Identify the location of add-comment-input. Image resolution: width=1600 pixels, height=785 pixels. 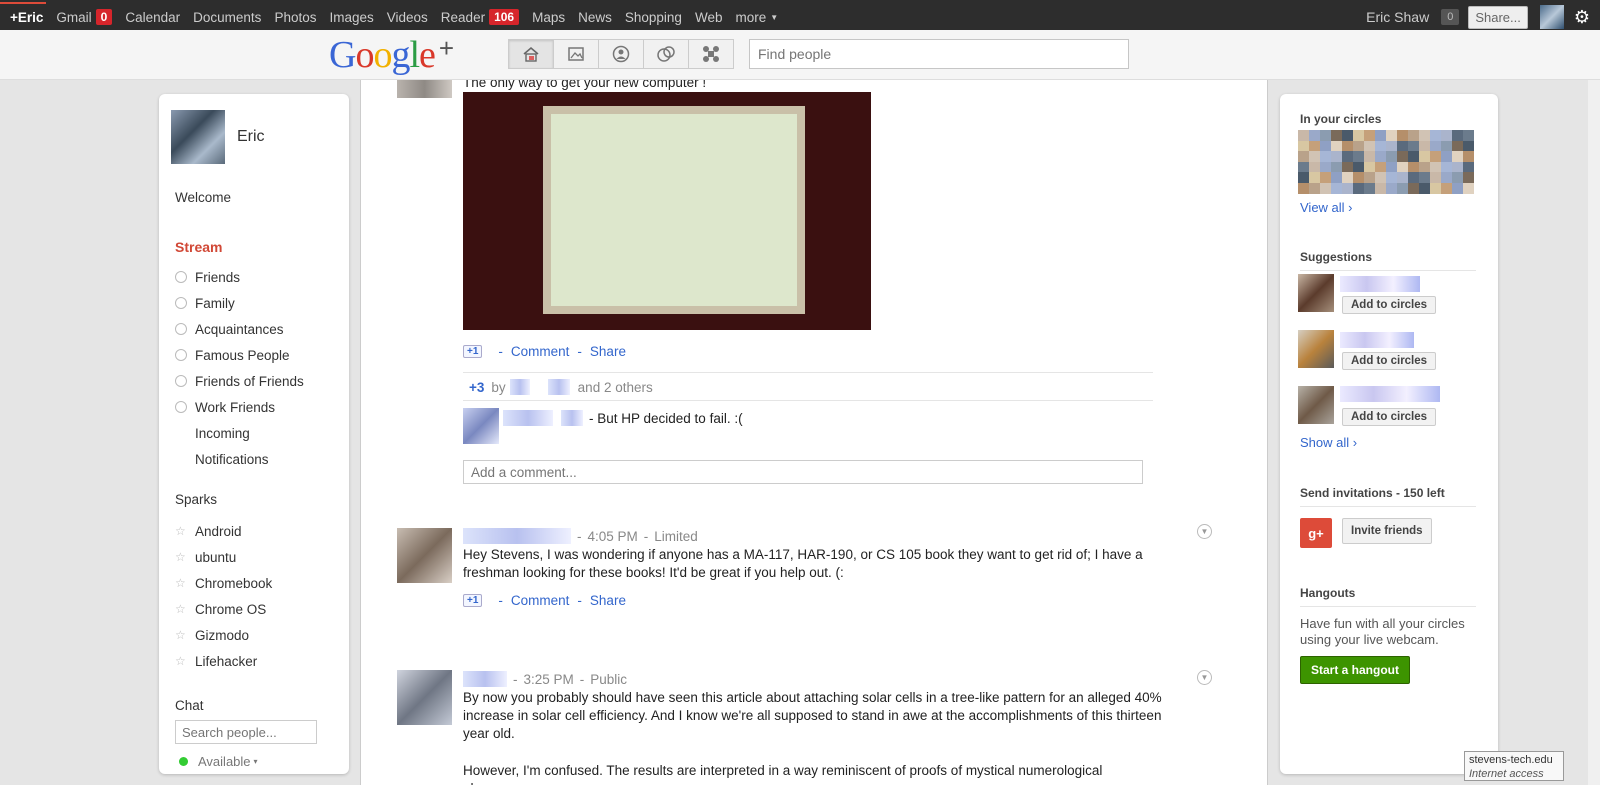
(803, 472).